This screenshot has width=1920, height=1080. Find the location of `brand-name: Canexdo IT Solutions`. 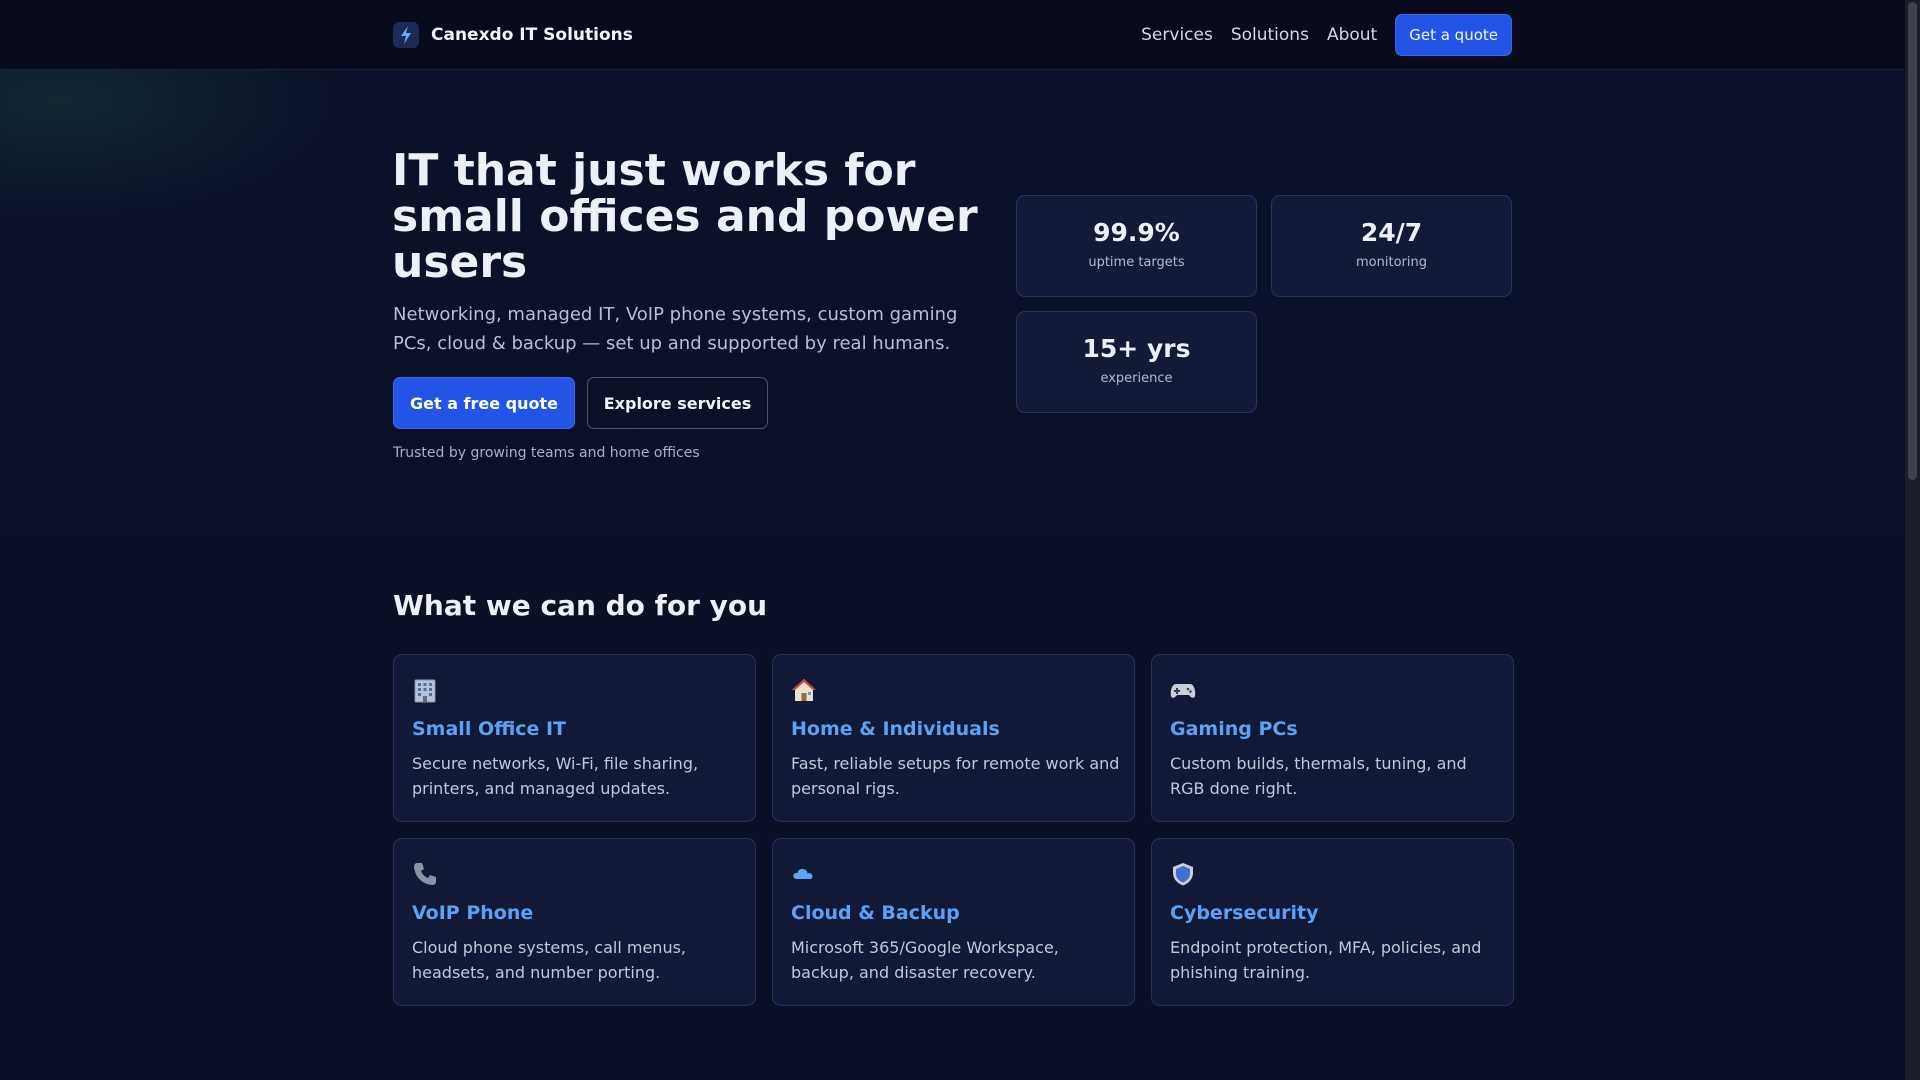

brand-name: Canexdo IT Solutions is located at coordinates (532, 35).